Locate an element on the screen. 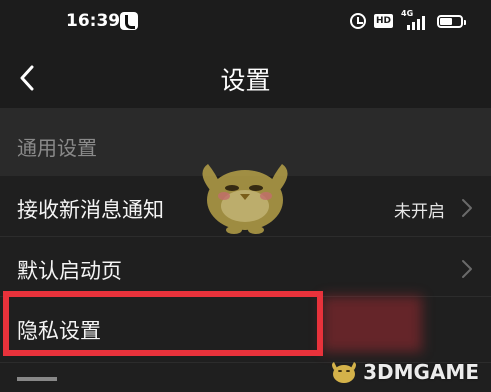 This screenshot has width=491, height=392. tiktok-icon is located at coordinates (129, 21).